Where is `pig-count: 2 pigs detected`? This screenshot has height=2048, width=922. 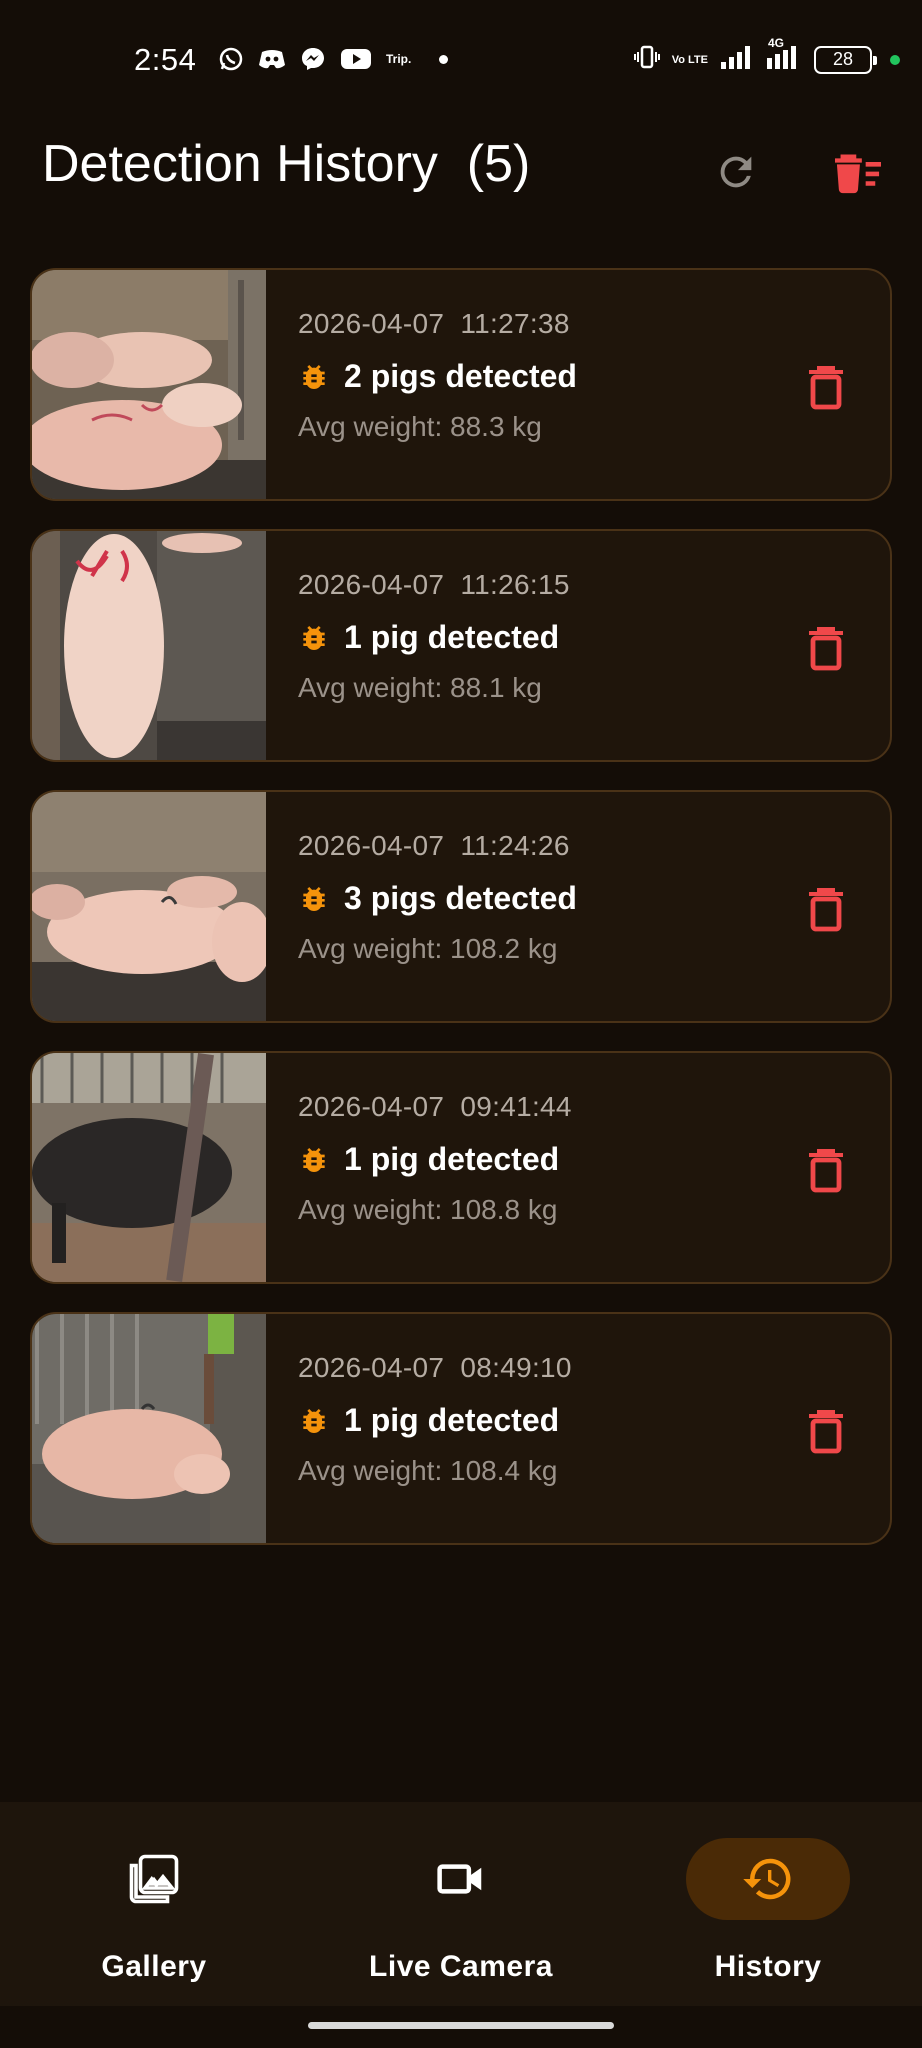 pig-count: 2 pigs detected is located at coordinates (460, 376).